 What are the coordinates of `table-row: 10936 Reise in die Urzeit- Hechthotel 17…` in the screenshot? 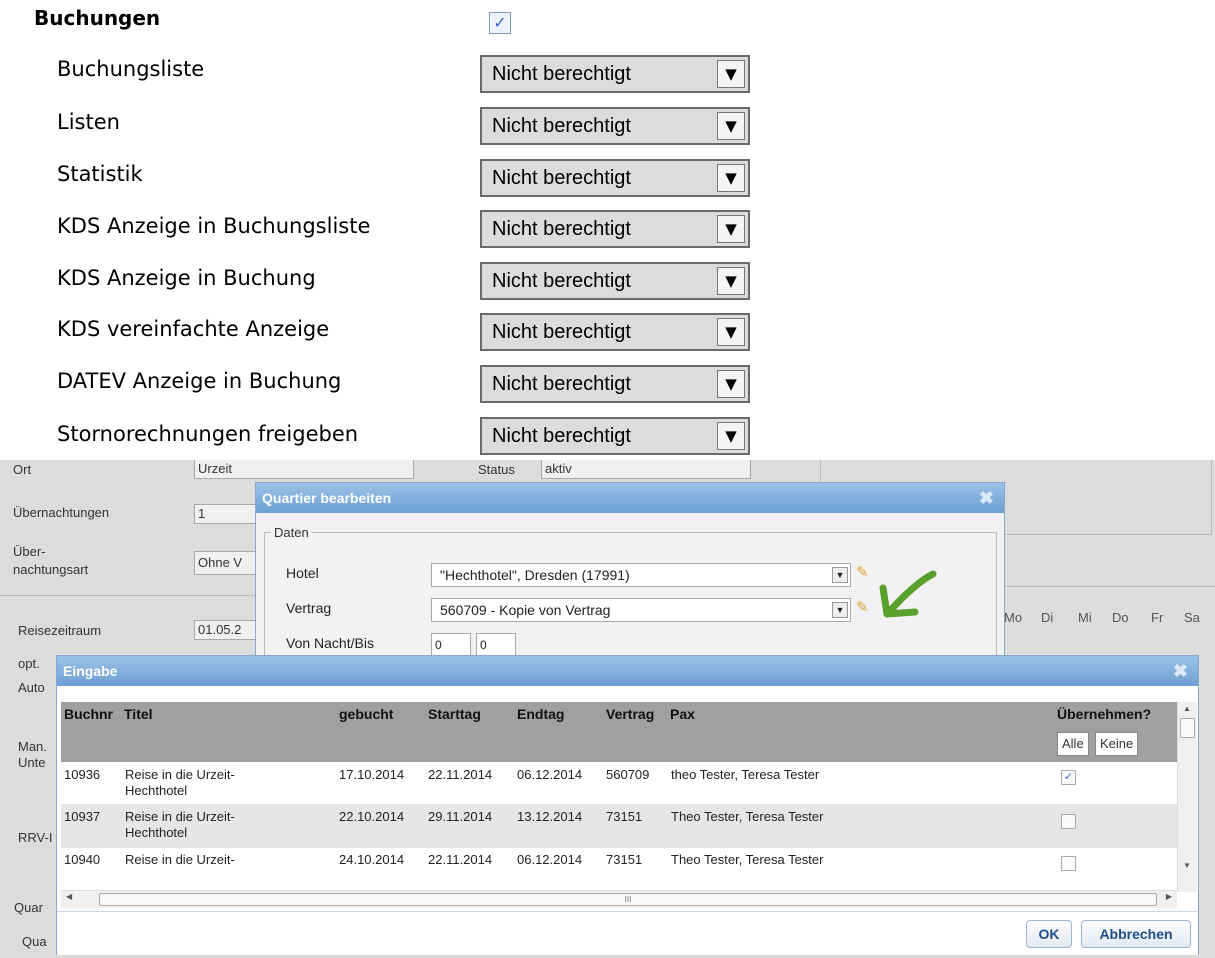 It's located at (619, 784).